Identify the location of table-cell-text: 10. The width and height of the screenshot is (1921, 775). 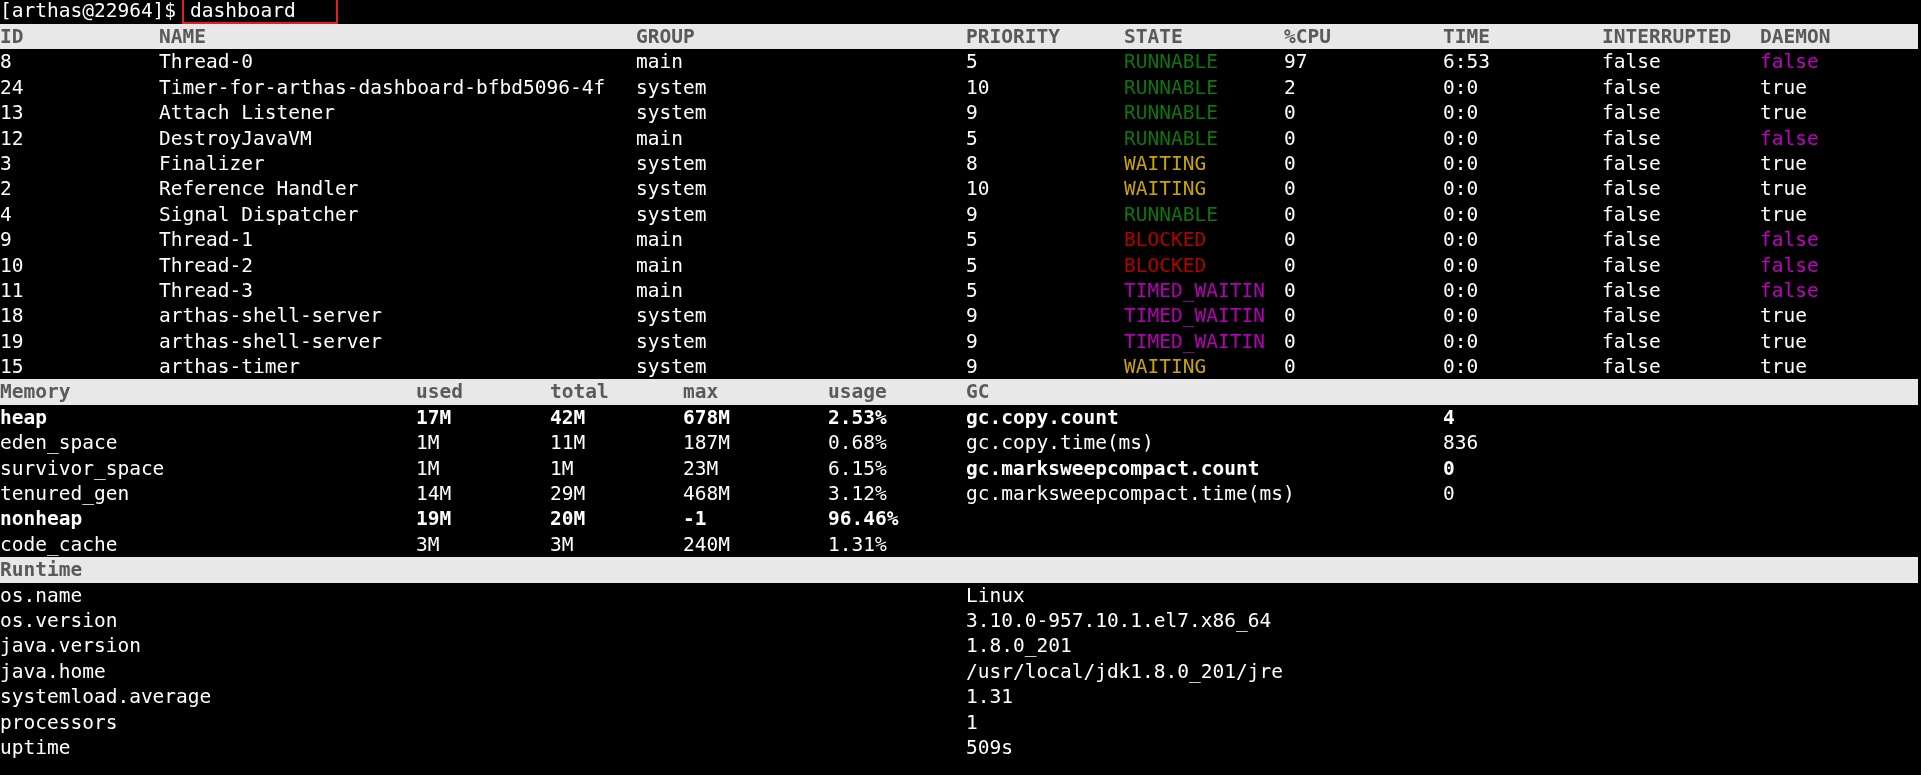
(12, 265).